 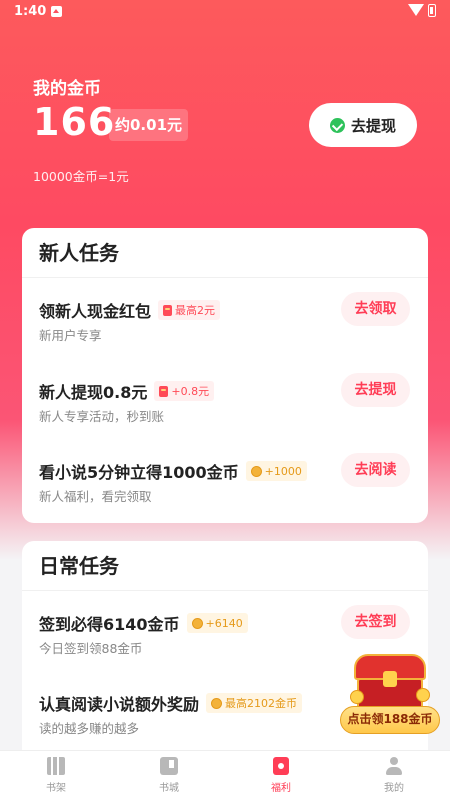 What do you see at coordinates (89, 728) in the screenshot?
I see `task-subtitle: 读的越多赚的越多` at bounding box center [89, 728].